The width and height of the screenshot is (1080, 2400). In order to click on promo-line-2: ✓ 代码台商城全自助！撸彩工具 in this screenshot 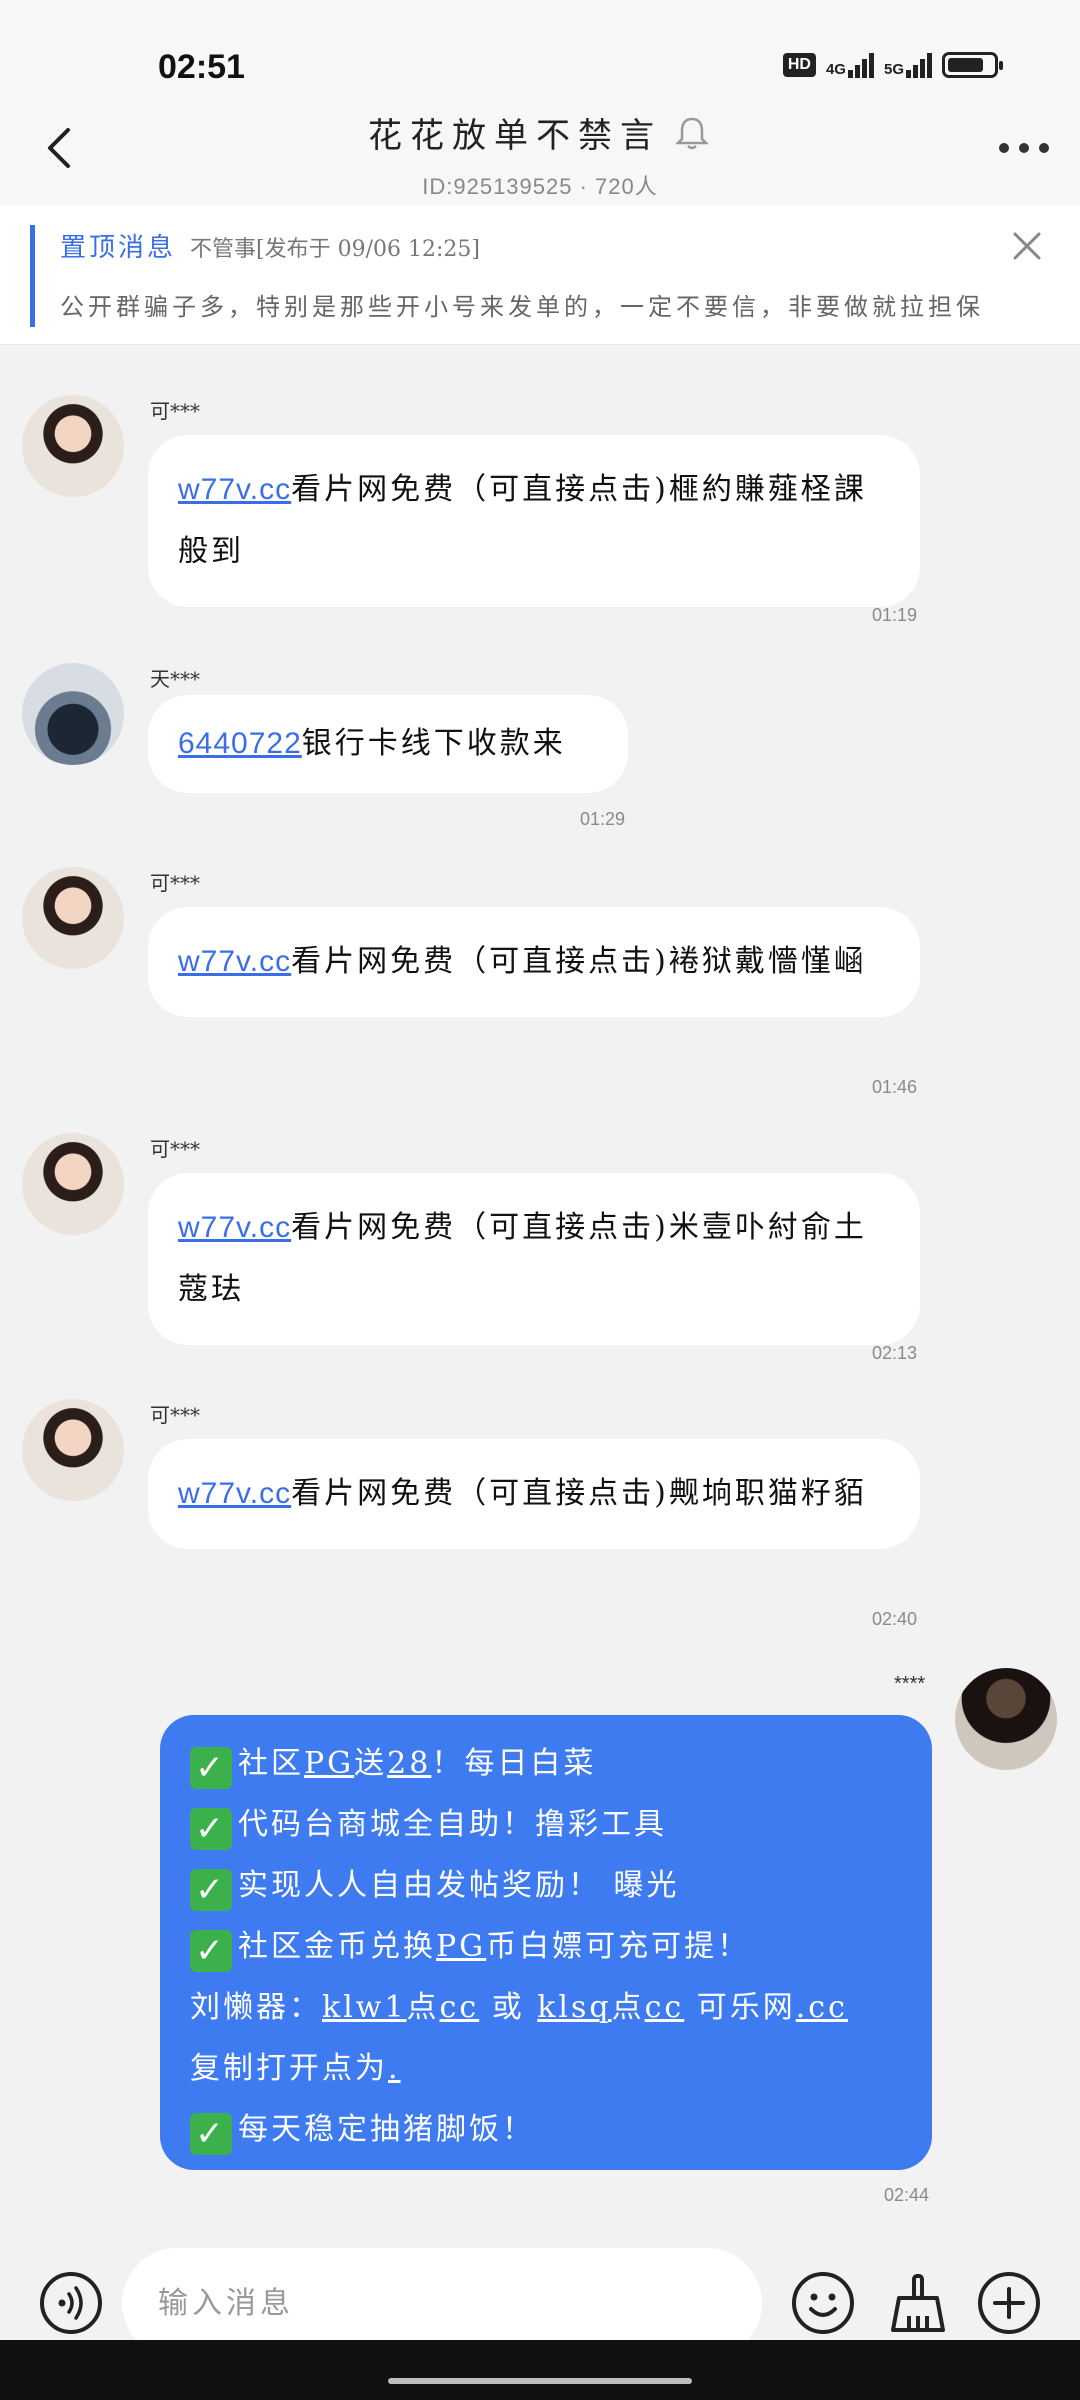, I will do `click(546, 1824)`.